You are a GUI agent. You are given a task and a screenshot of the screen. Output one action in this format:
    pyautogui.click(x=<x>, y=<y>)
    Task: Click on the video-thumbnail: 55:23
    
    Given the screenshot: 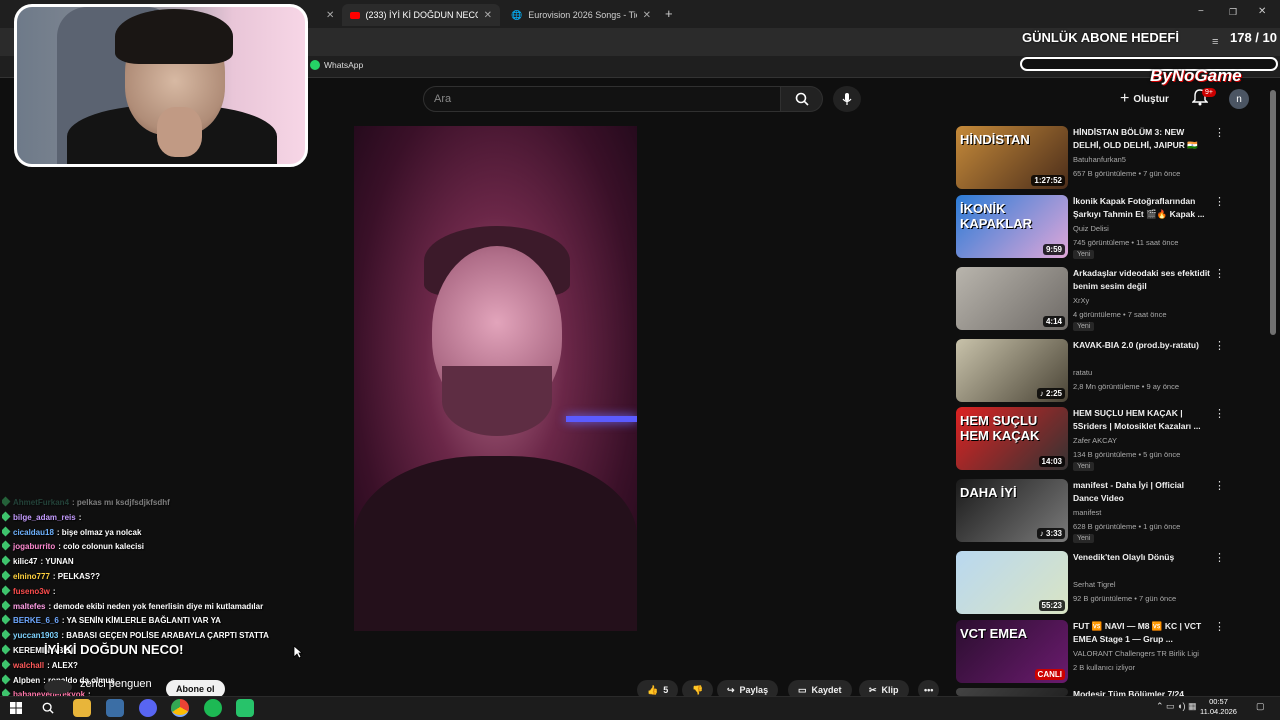 What is the action you would take?
    pyautogui.click(x=1012, y=582)
    